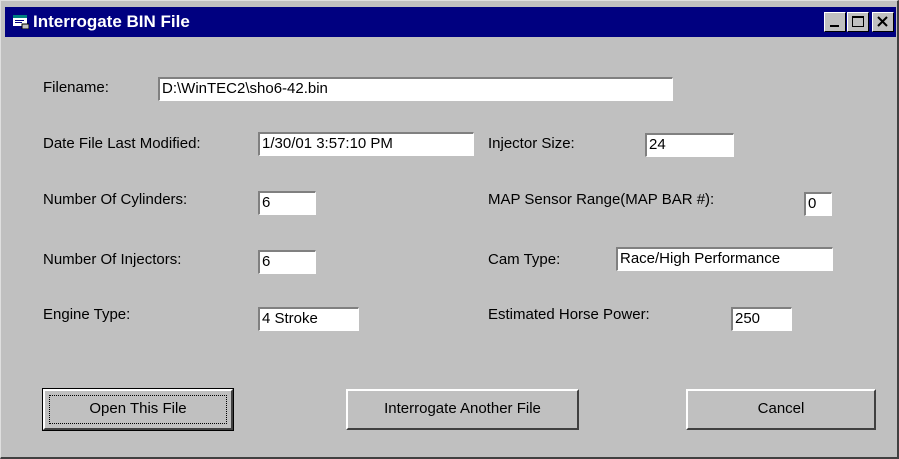  I want to click on window-title: Interrogate BIN File, so click(111, 21).